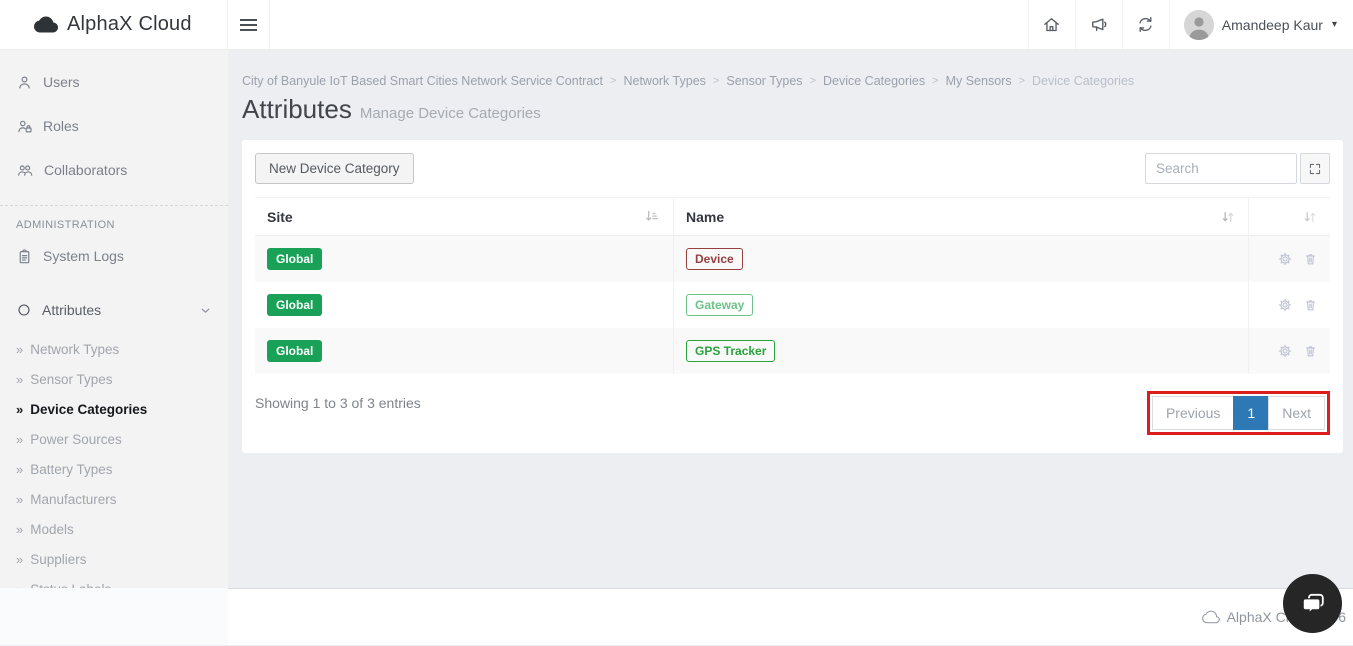 The image size is (1353, 646). I want to click on sidebar-toggle-button, so click(249, 24).